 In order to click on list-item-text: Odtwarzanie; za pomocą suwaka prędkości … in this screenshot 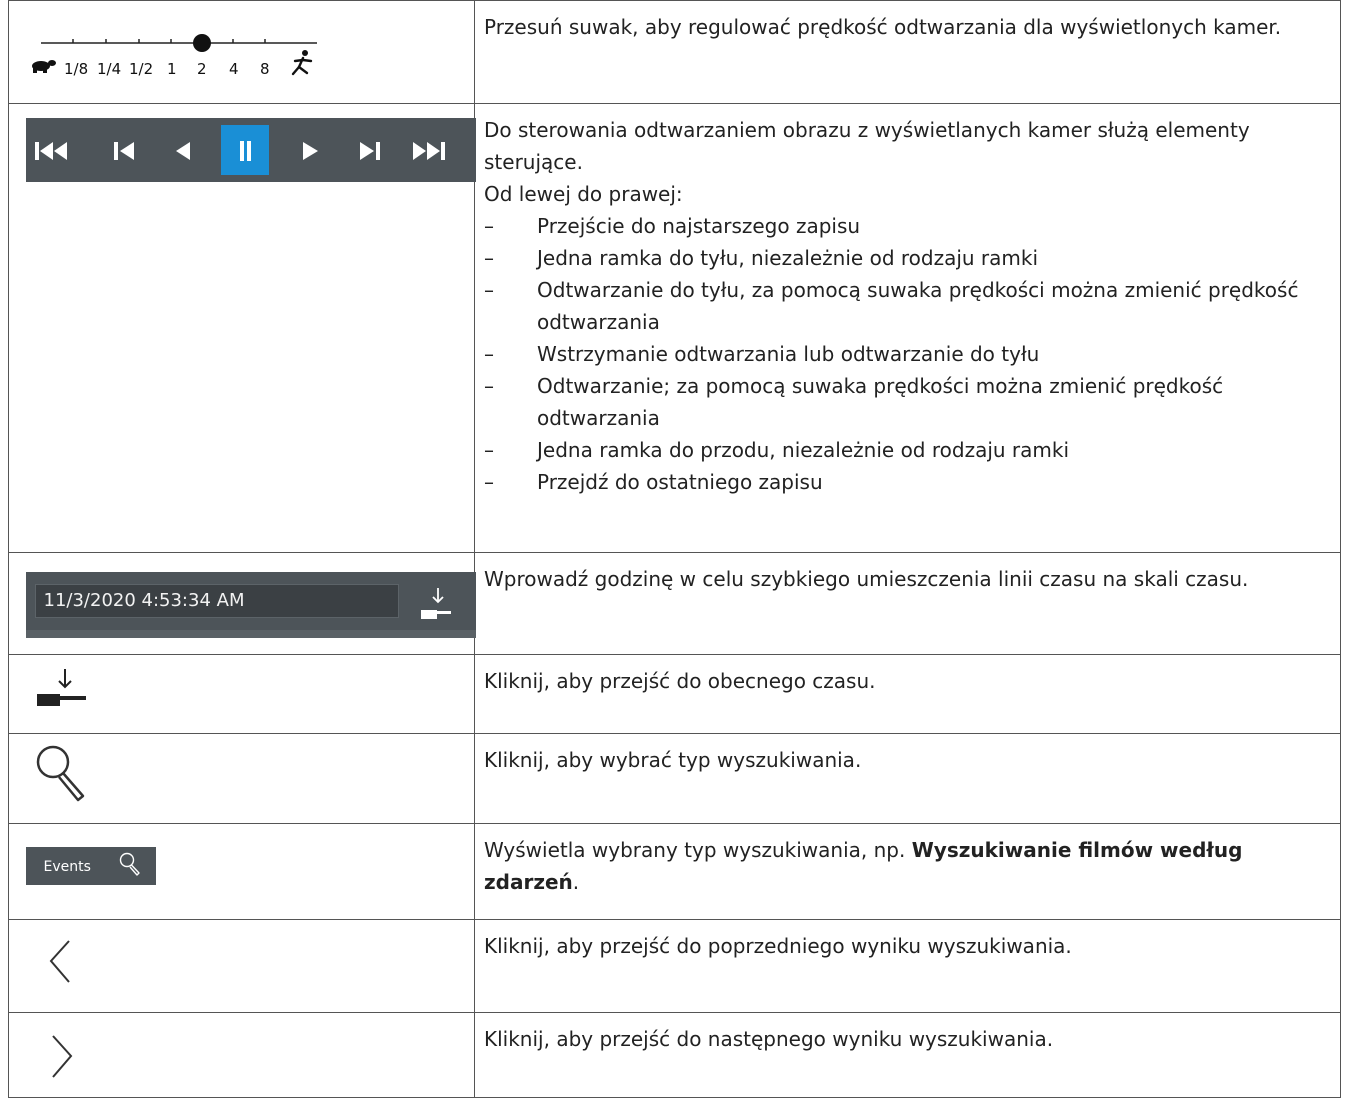, I will do `click(880, 402)`.